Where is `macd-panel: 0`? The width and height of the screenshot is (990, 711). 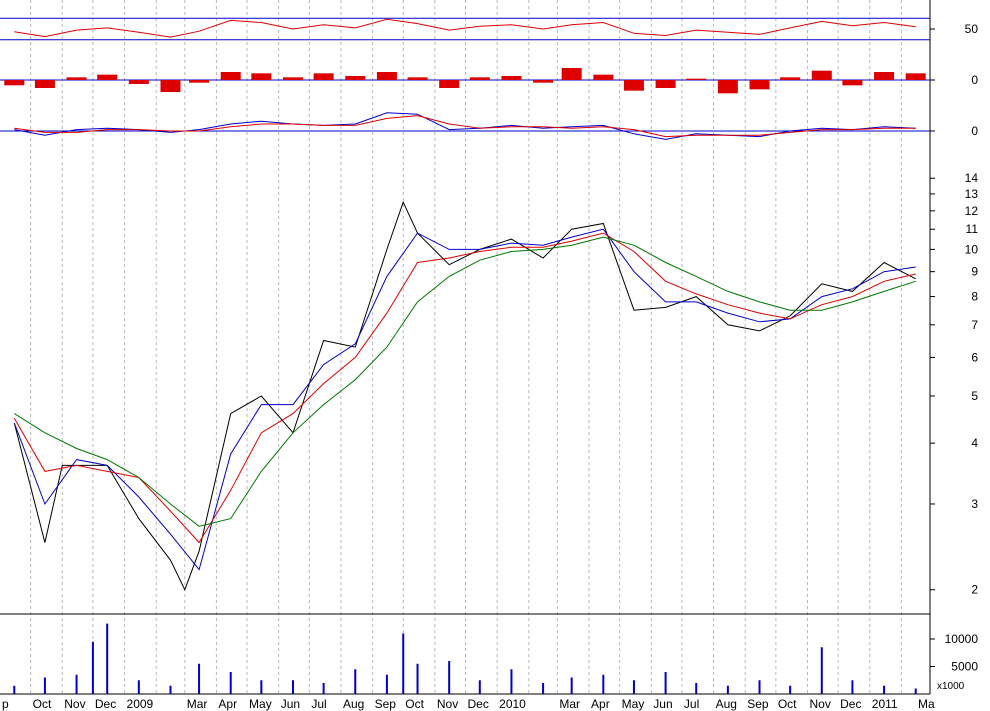 macd-panel: 0 is located at coordinates (489, 126).